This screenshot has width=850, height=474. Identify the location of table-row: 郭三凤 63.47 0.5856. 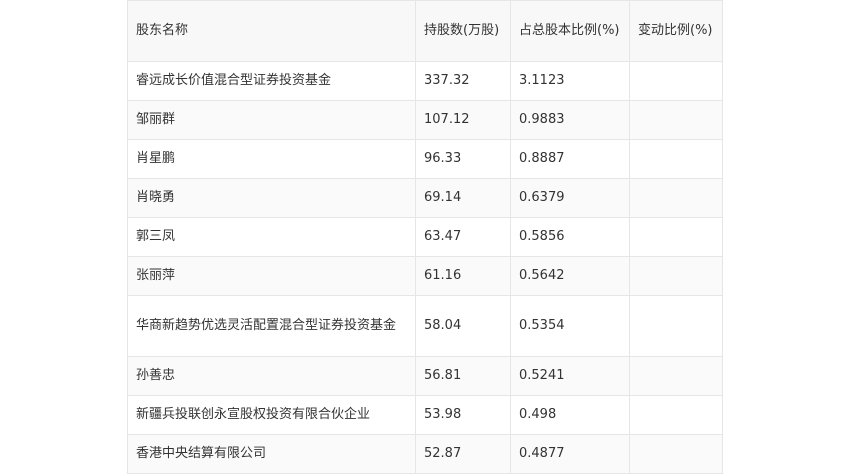
(425, 237).